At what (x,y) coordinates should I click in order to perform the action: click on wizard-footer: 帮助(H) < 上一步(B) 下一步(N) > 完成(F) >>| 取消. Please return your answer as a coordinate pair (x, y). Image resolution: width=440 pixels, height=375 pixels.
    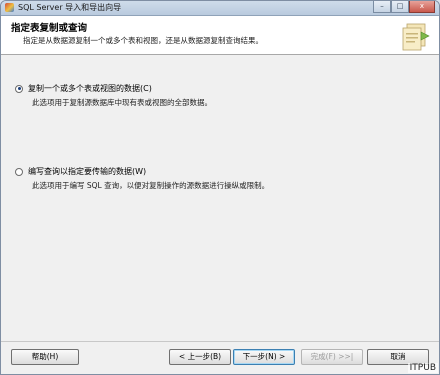
    Looking at the image, I should click on (220, 357).